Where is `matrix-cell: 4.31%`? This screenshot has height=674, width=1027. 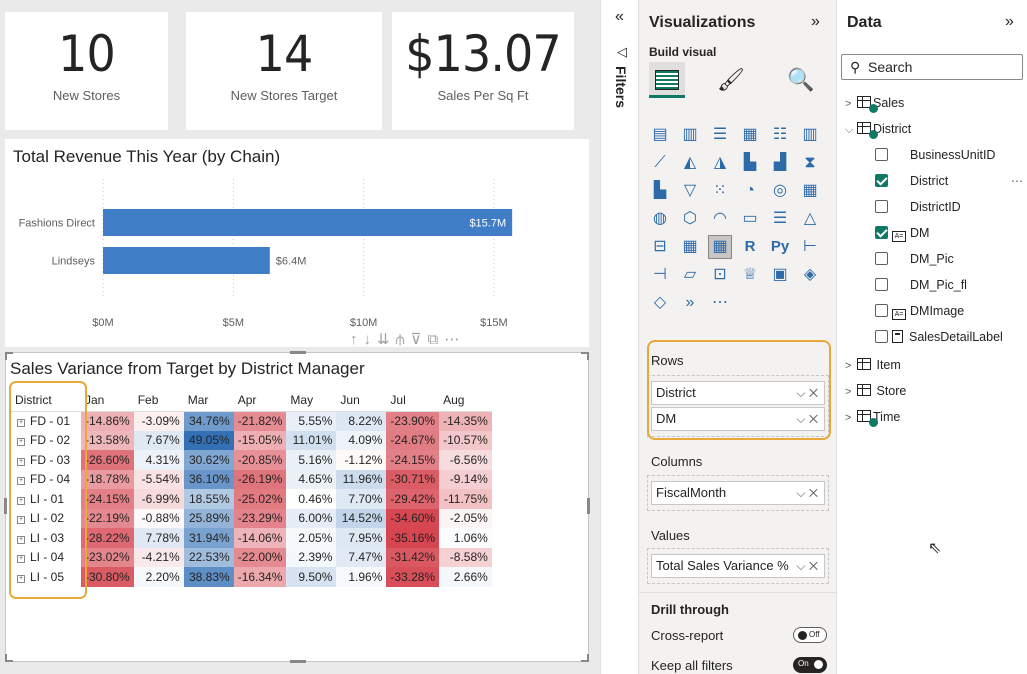 matrix-cell: 4.31% is located at coordinates (158, 460).